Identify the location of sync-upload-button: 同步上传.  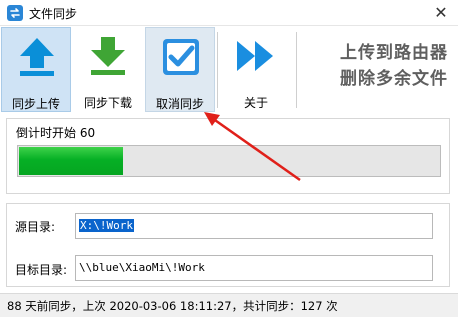
(36, 69).